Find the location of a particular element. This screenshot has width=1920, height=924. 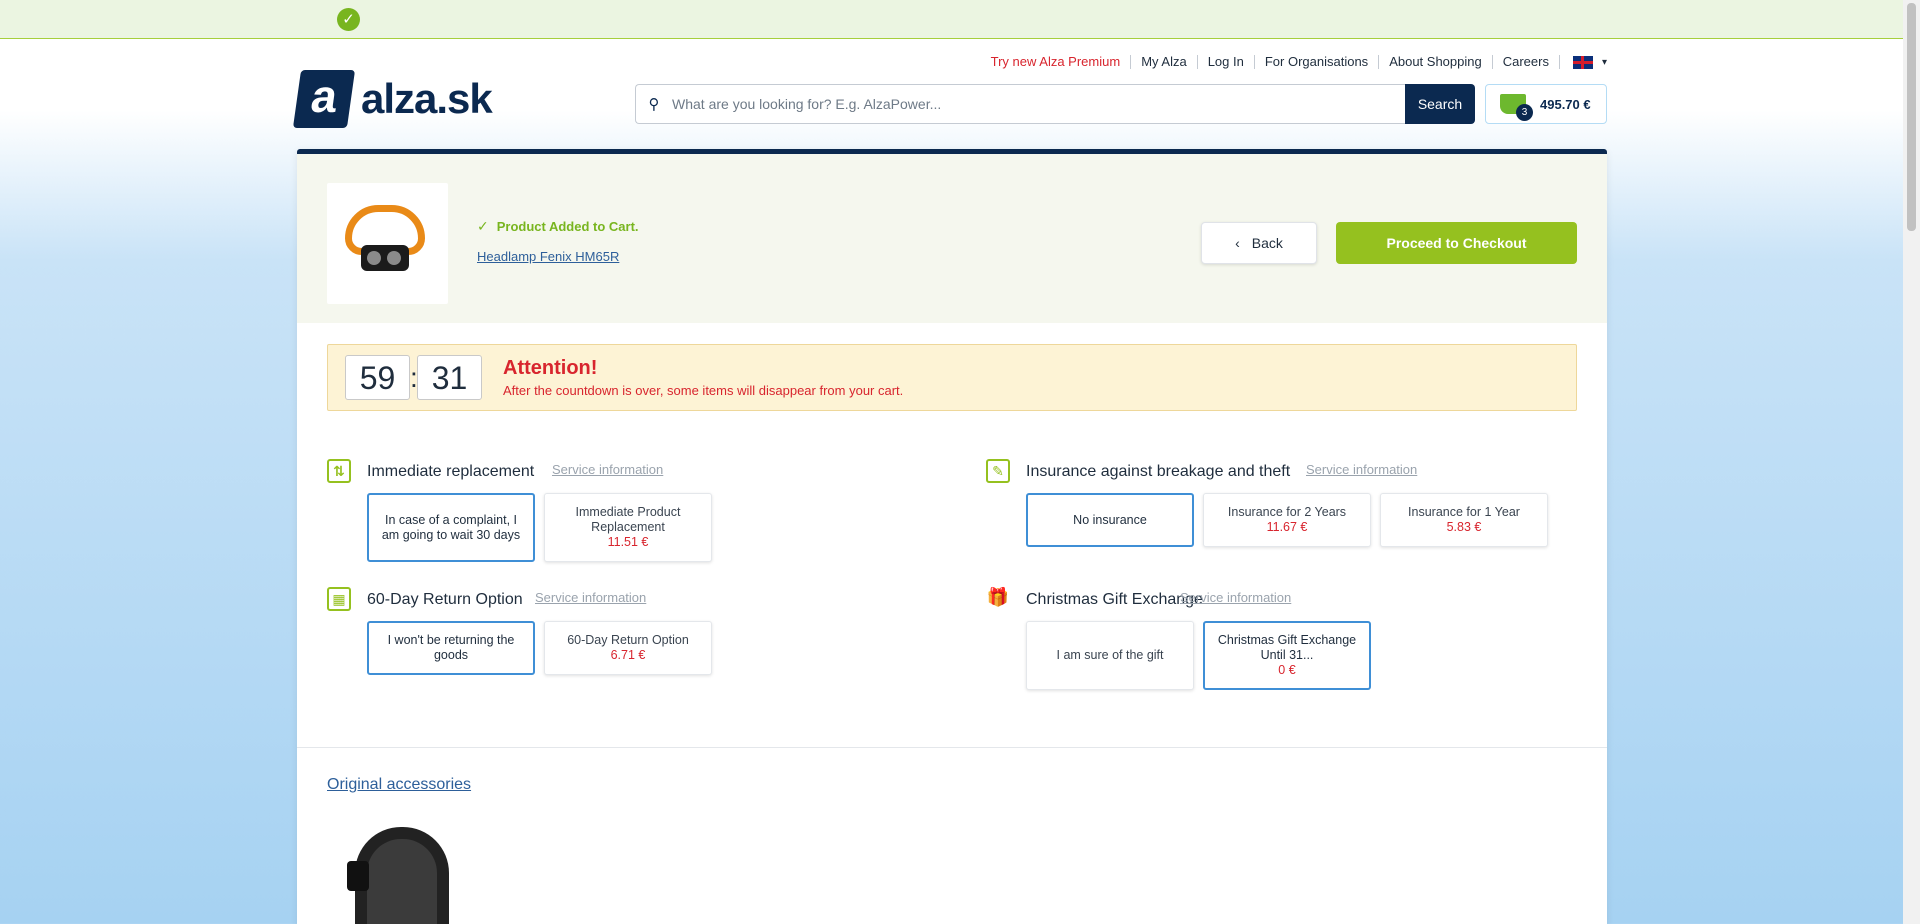

link-my-alza: My Alza is located at coordinates (1164, 62).